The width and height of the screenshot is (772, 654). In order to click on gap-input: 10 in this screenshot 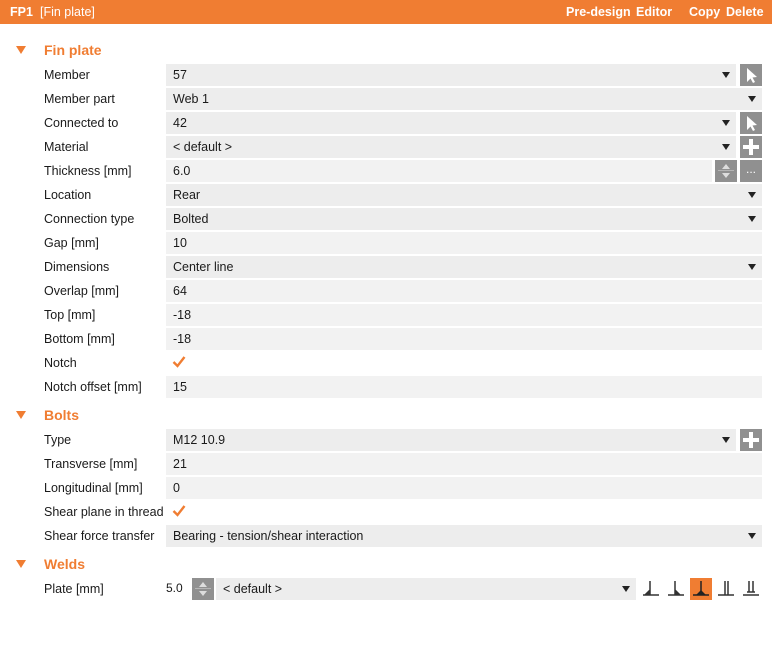, I will do `click(464, 243)`.